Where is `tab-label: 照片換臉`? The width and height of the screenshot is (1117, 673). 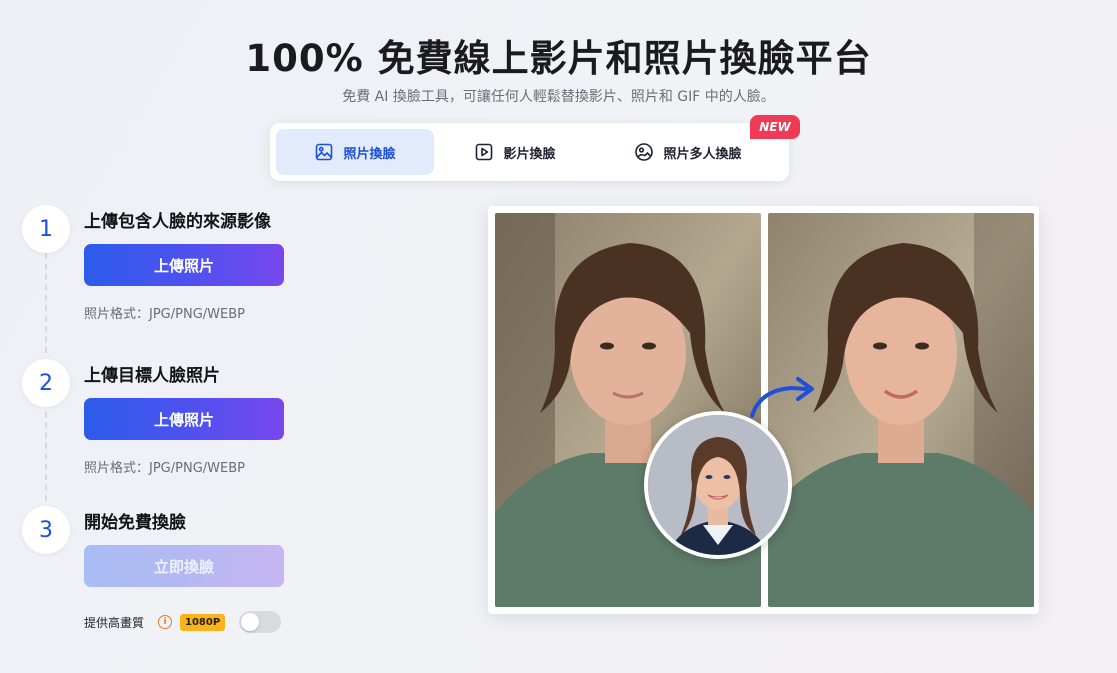
tab-label: 照片換臉 is located at coordinates (369, 154).